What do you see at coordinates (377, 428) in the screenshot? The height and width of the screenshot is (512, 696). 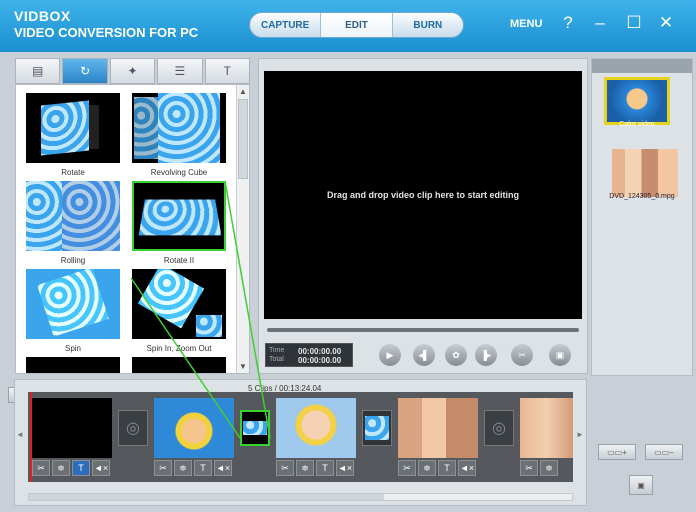 I see `transition-slot` at bounding box center [377, 428].